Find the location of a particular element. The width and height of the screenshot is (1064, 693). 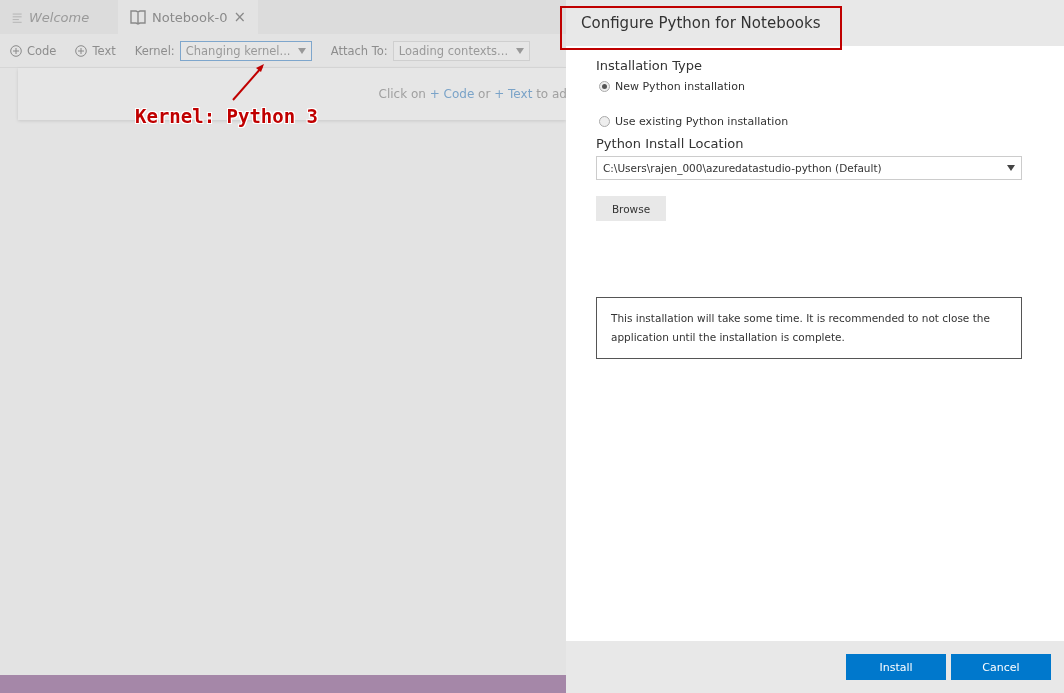

section-label: Installation Type is located at coordinates (649, 65).